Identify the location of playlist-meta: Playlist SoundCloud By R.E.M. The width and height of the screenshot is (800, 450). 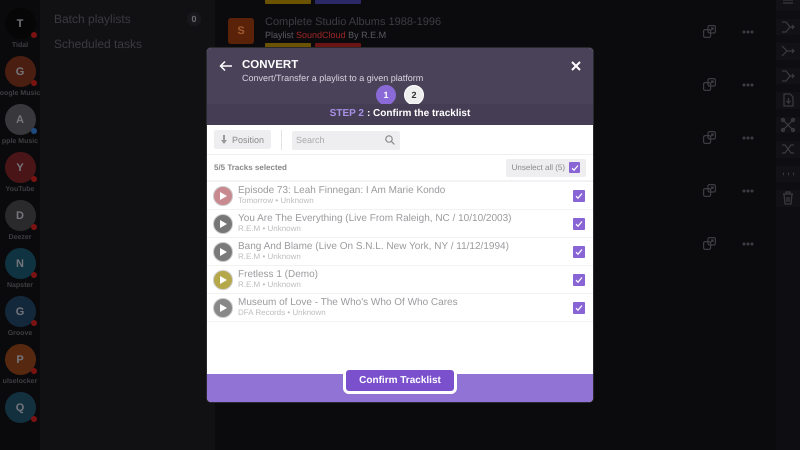
(326, 35).